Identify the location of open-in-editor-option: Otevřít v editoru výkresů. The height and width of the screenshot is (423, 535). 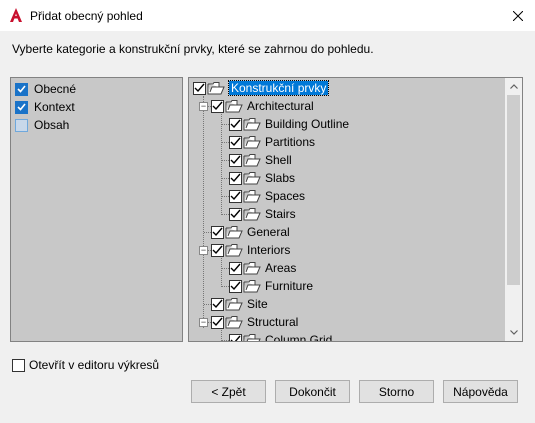
(85, 365).